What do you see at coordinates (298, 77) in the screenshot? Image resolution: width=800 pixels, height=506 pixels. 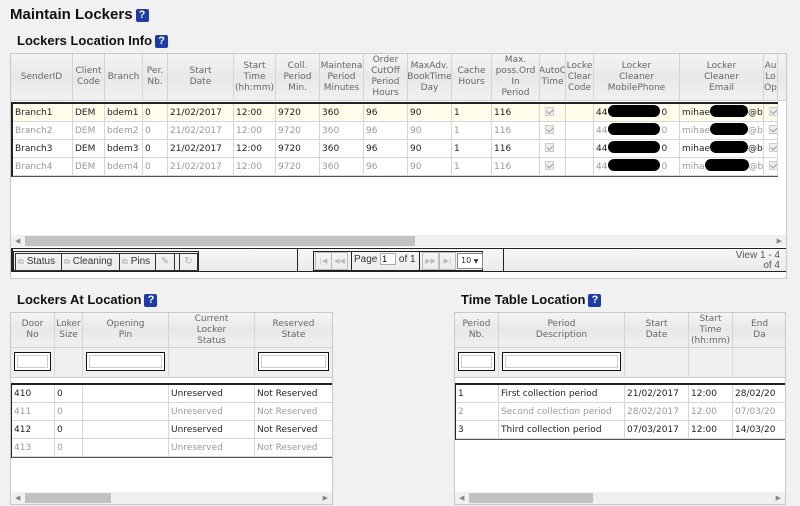 I see `column-header: Coll. Period Min.` at bounding box center [298, 77].